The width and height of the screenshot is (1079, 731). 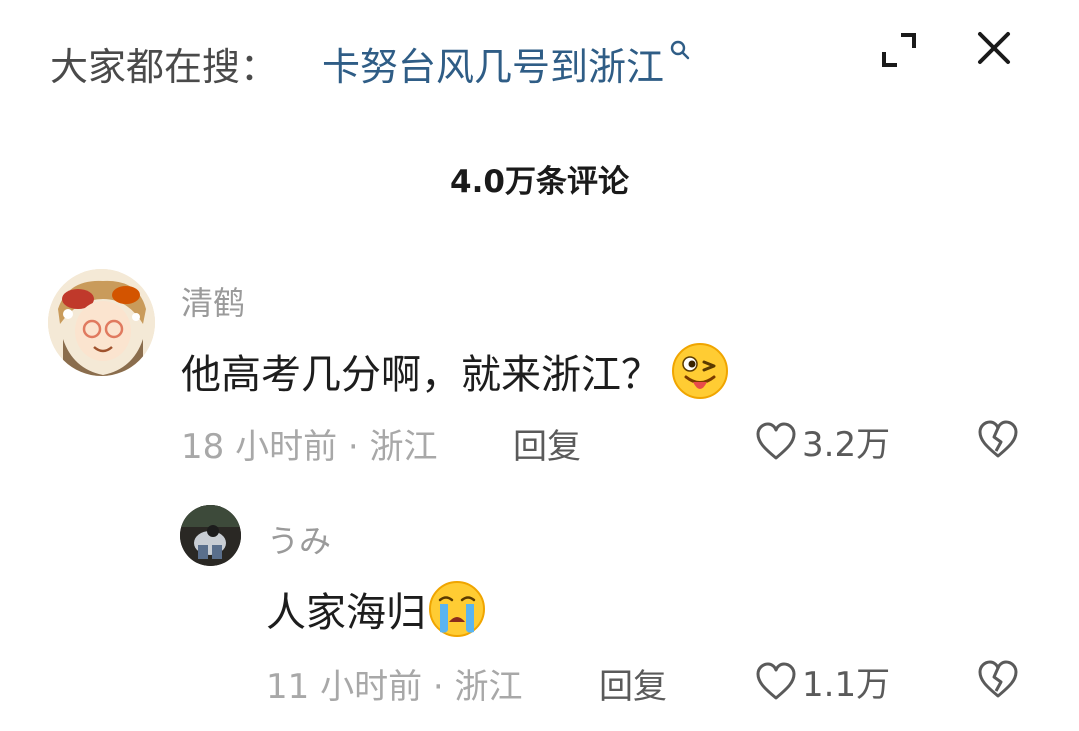 What do you see at coordinates (680, 50) in the screenshot?
I see `search-icon` at bounding box center [680, 50].